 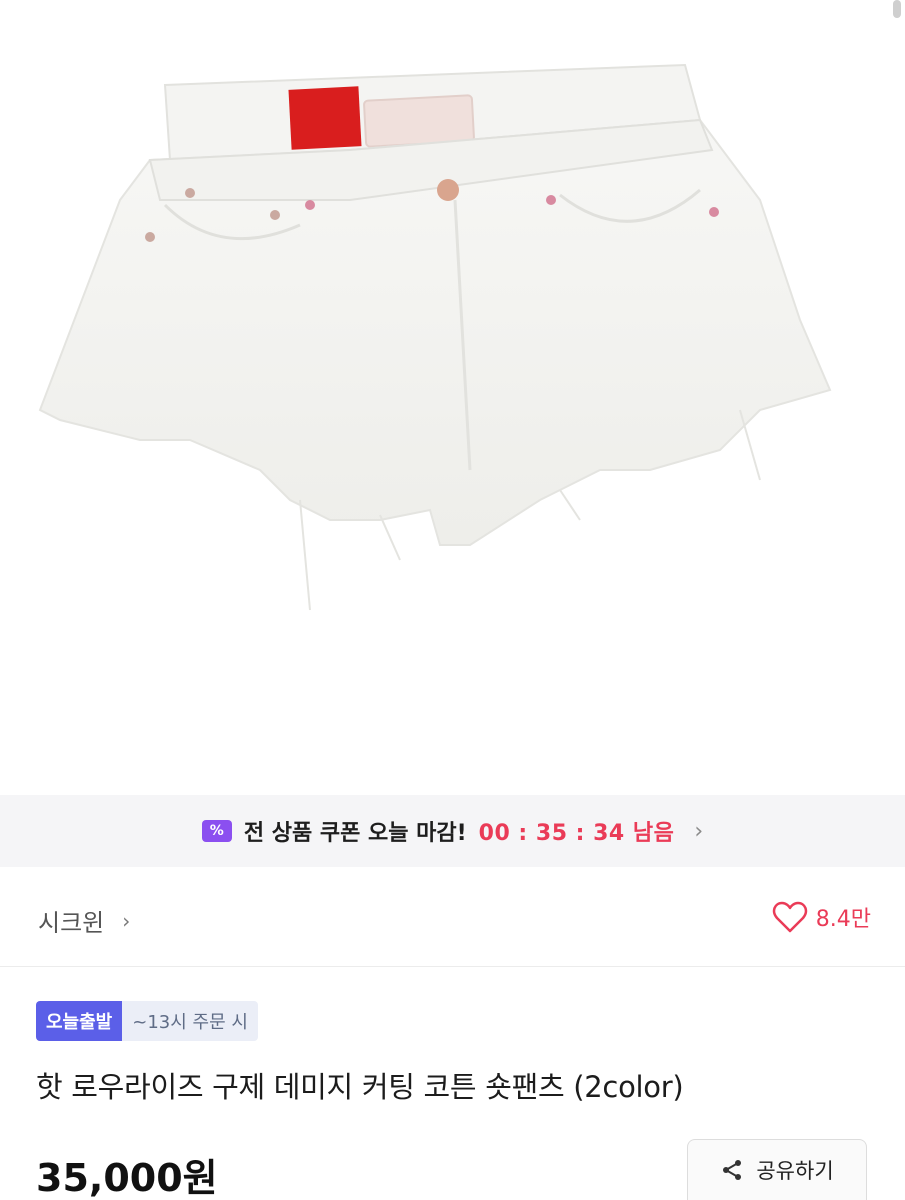 What do you see at coordinates (576, 833) in the screenshot?
I see `coupon-timer: 00 : 35 : 34 남음` at bounding box center [576, 833].